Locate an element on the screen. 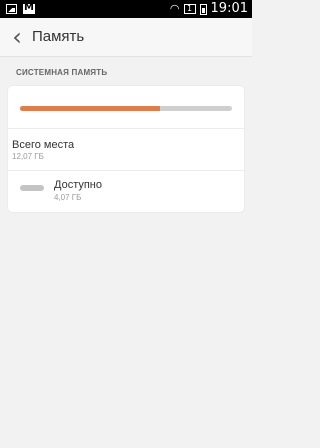 This screenshot has height=448, width=320. page-title: Память is located at coordinates (58, 36).